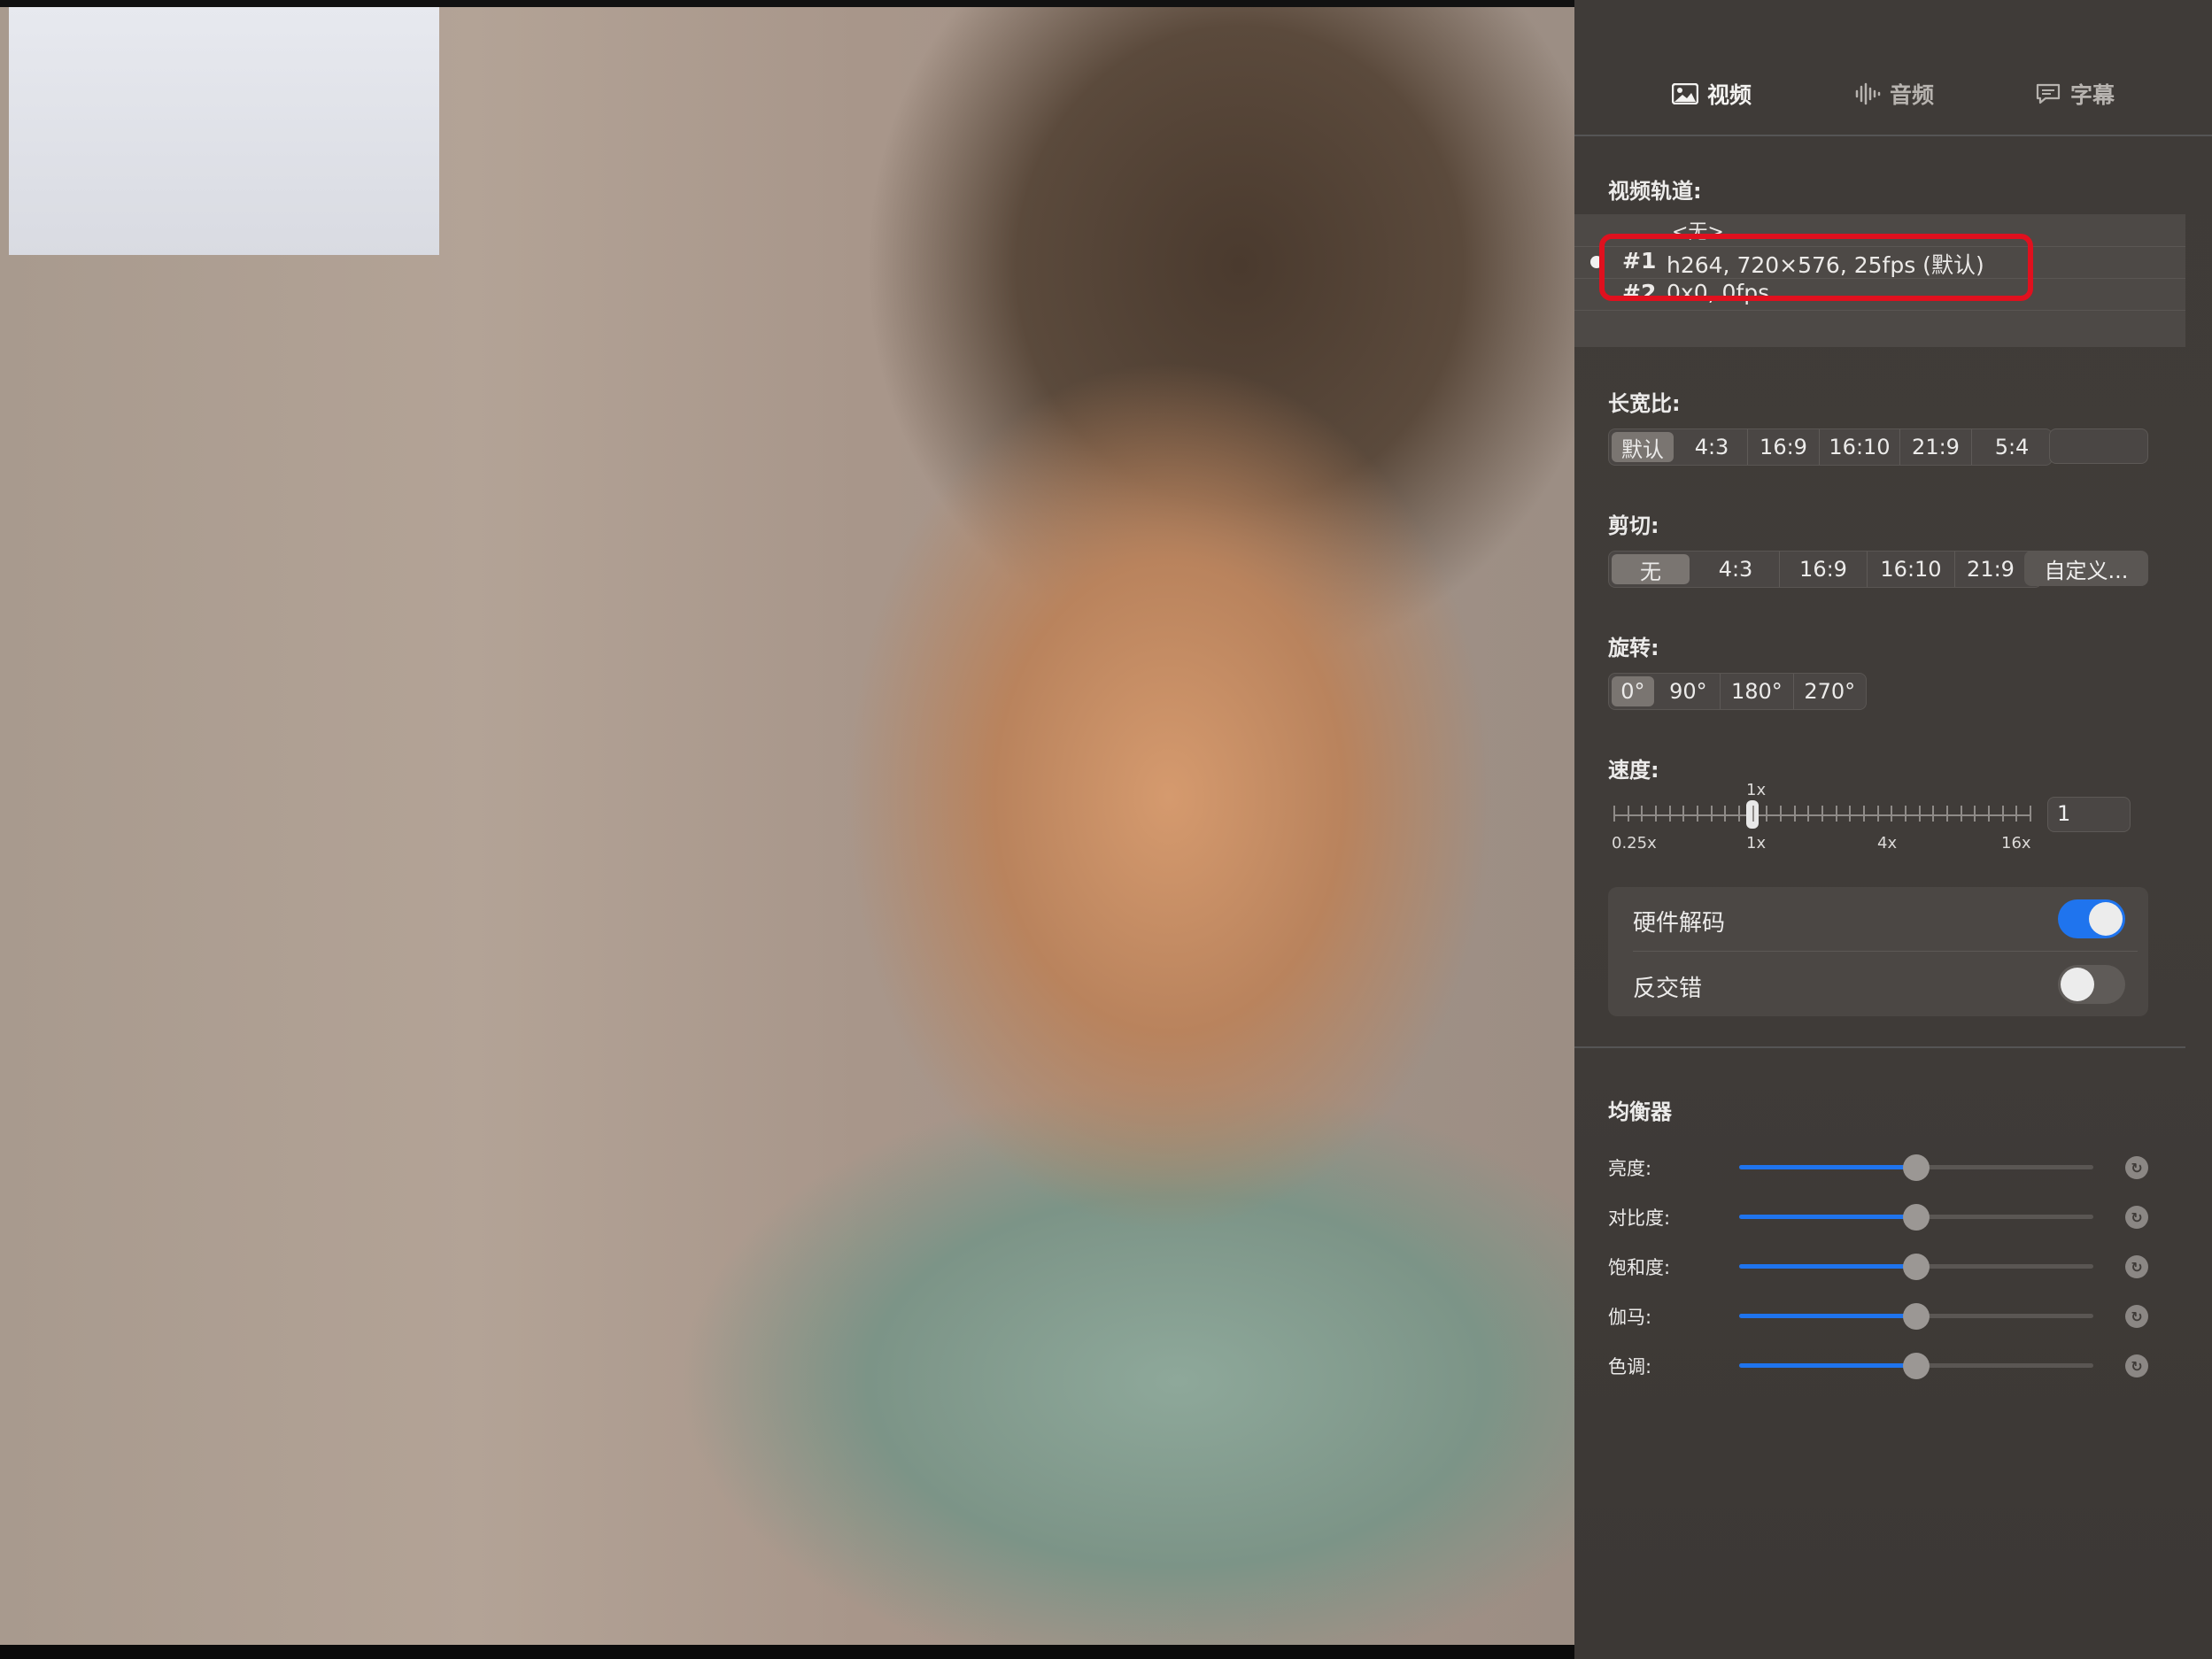 This screenshot has height=1659, width=2212. I want to click on track-1-number: #1, so click(1639, 261).